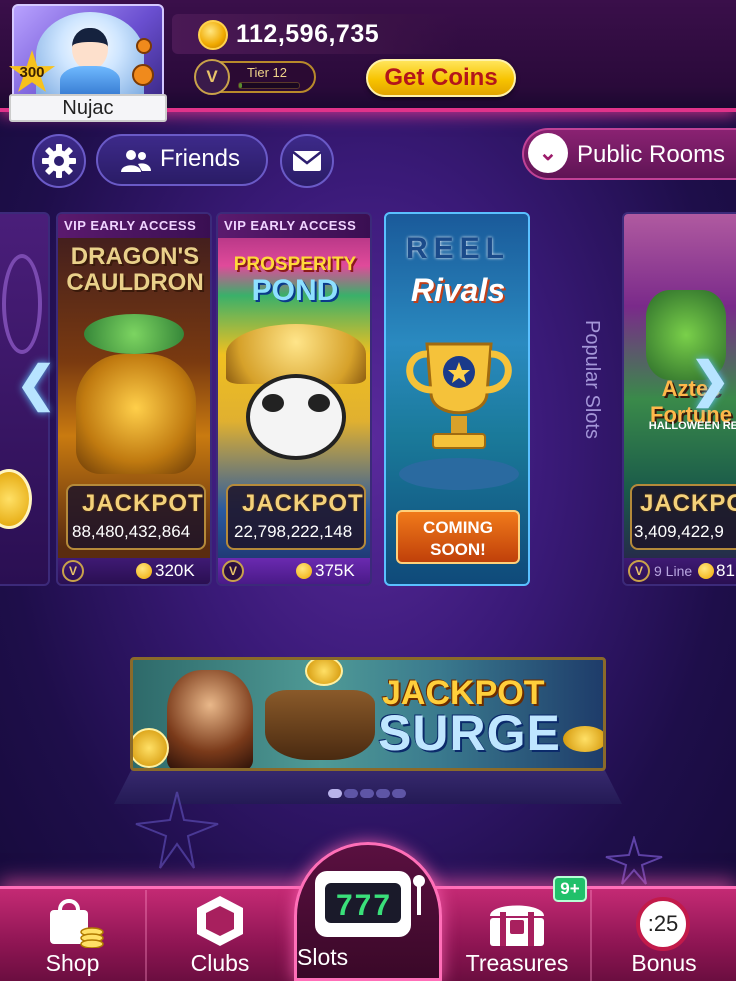  I want to click on player-name: Nujac, so click(88, 108).